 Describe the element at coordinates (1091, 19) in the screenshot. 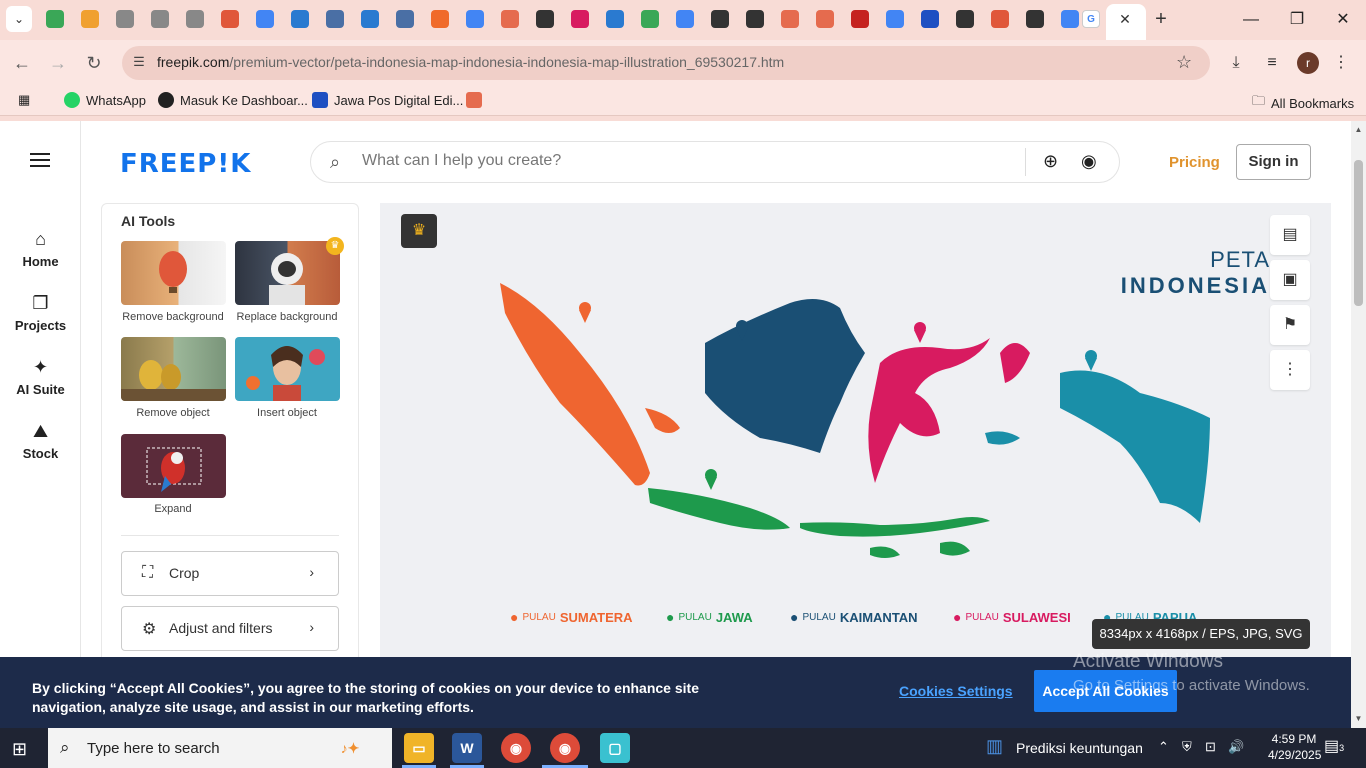

I see `active-tab-favicon-icon: G` at that location.